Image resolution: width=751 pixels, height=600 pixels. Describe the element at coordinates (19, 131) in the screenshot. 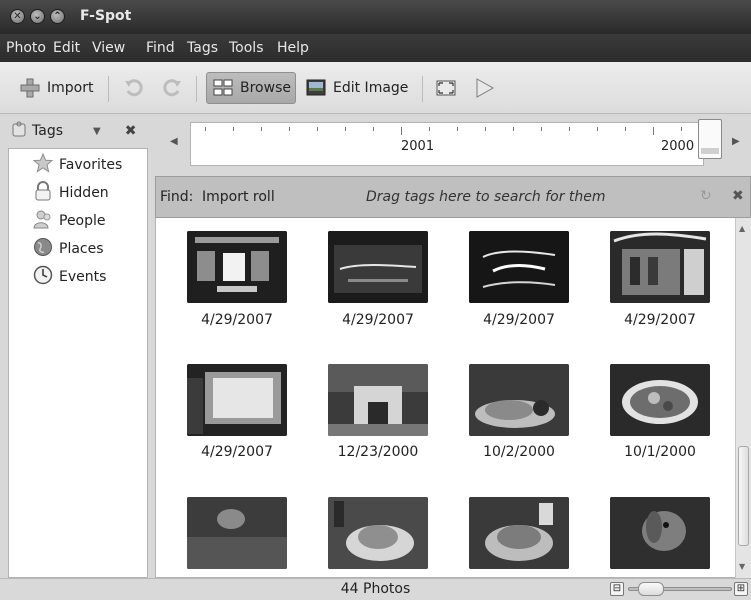

I see `tag-icon` at that location.